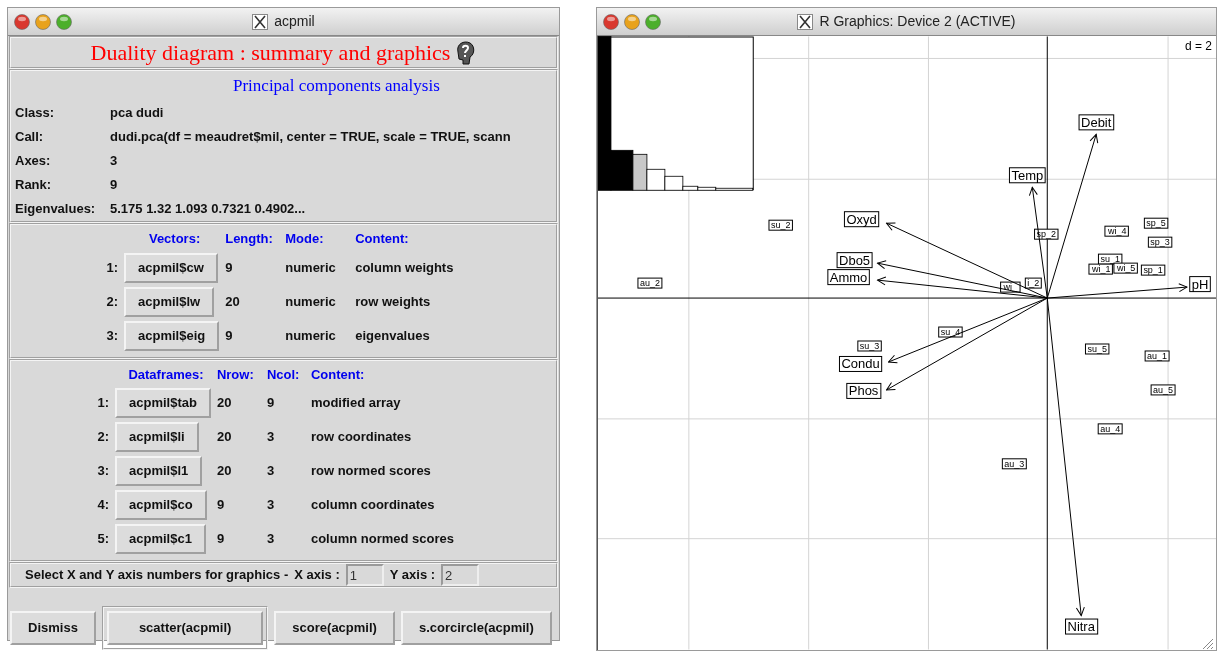 Image resolution: width=1219 pixels, height=651 pixels. Describe the element at coordinates (864, 390) in the screenshot. I see `variable-label: Phos` at that location.